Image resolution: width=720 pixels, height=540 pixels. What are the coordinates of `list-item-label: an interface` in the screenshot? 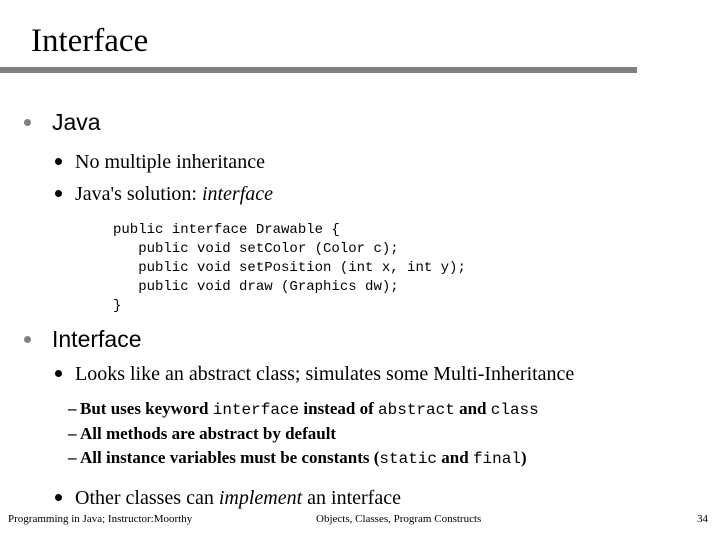 It's located at (351, 498).